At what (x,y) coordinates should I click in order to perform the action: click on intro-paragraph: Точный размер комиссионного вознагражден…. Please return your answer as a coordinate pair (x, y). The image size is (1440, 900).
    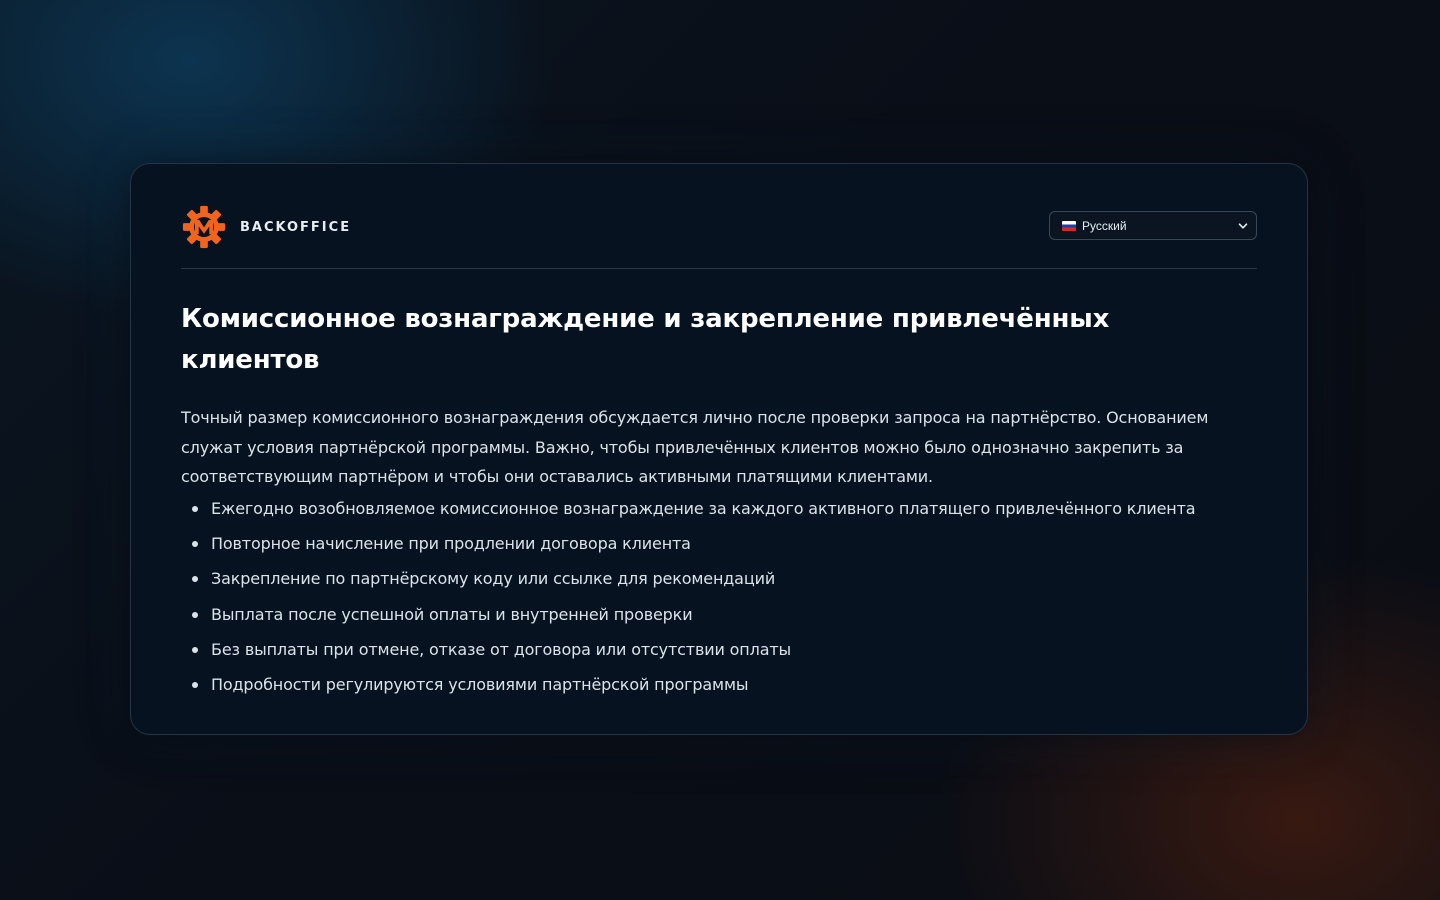
    Looking at the image, I should click on (695, 447).